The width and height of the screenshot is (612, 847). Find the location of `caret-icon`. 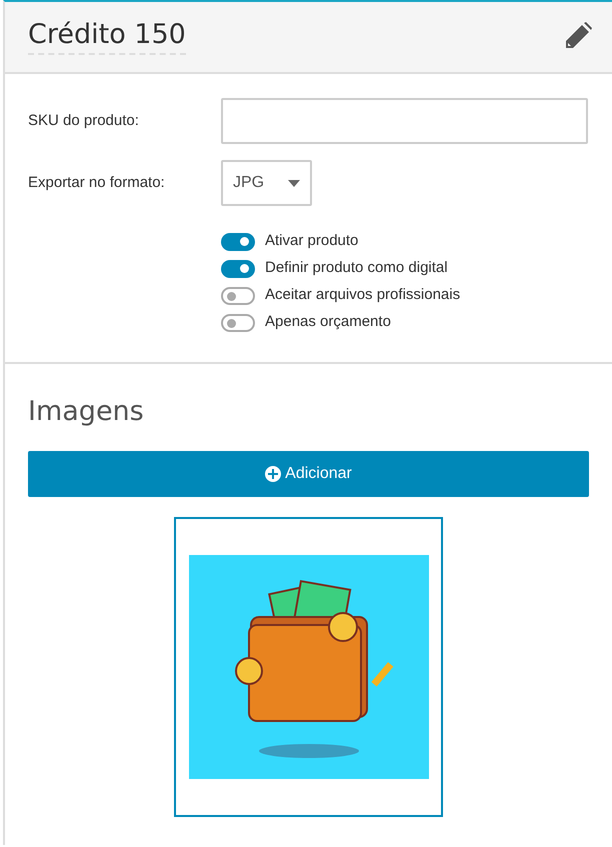

caret-icon is located at coordinates (294, 183).